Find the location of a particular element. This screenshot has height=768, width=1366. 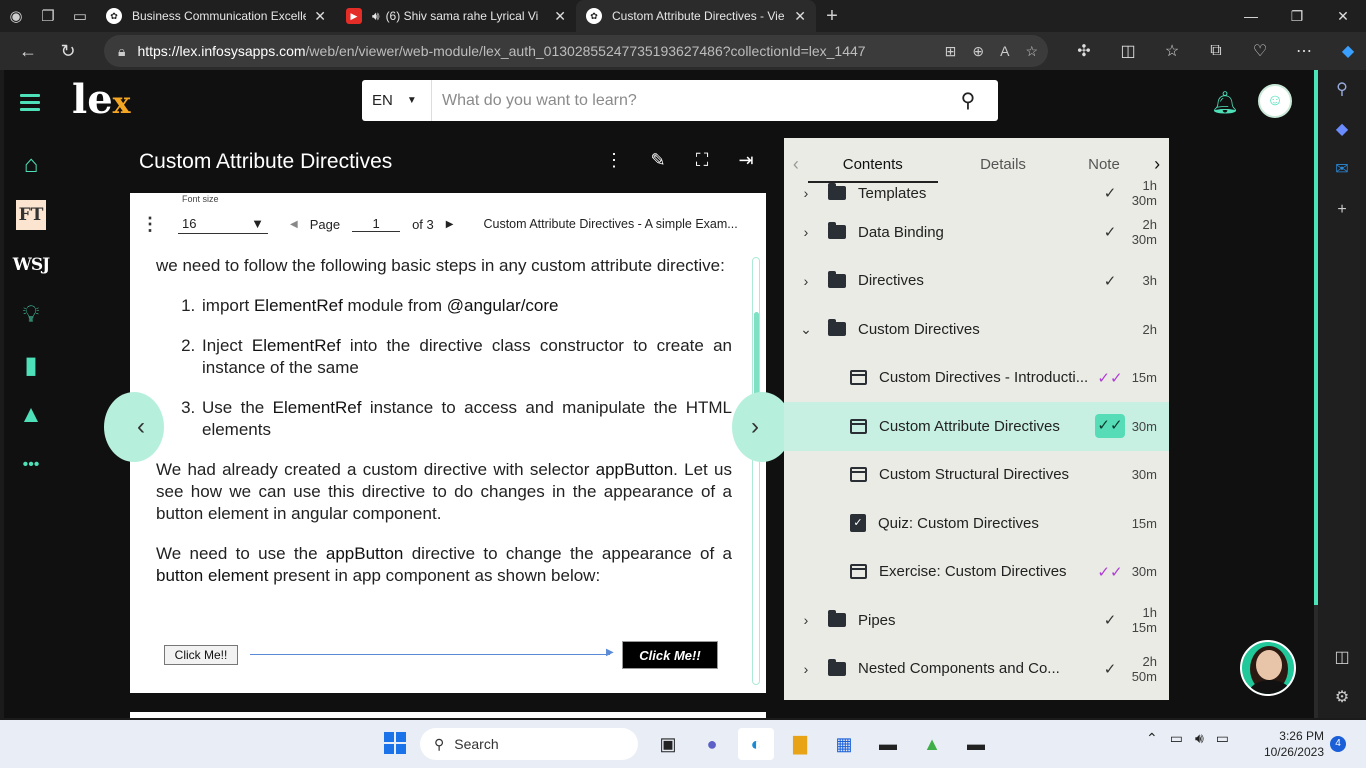

toc-item-row: Custom Directives - Introducti... ✓✓ 15m is located at coordinates (976, 378).